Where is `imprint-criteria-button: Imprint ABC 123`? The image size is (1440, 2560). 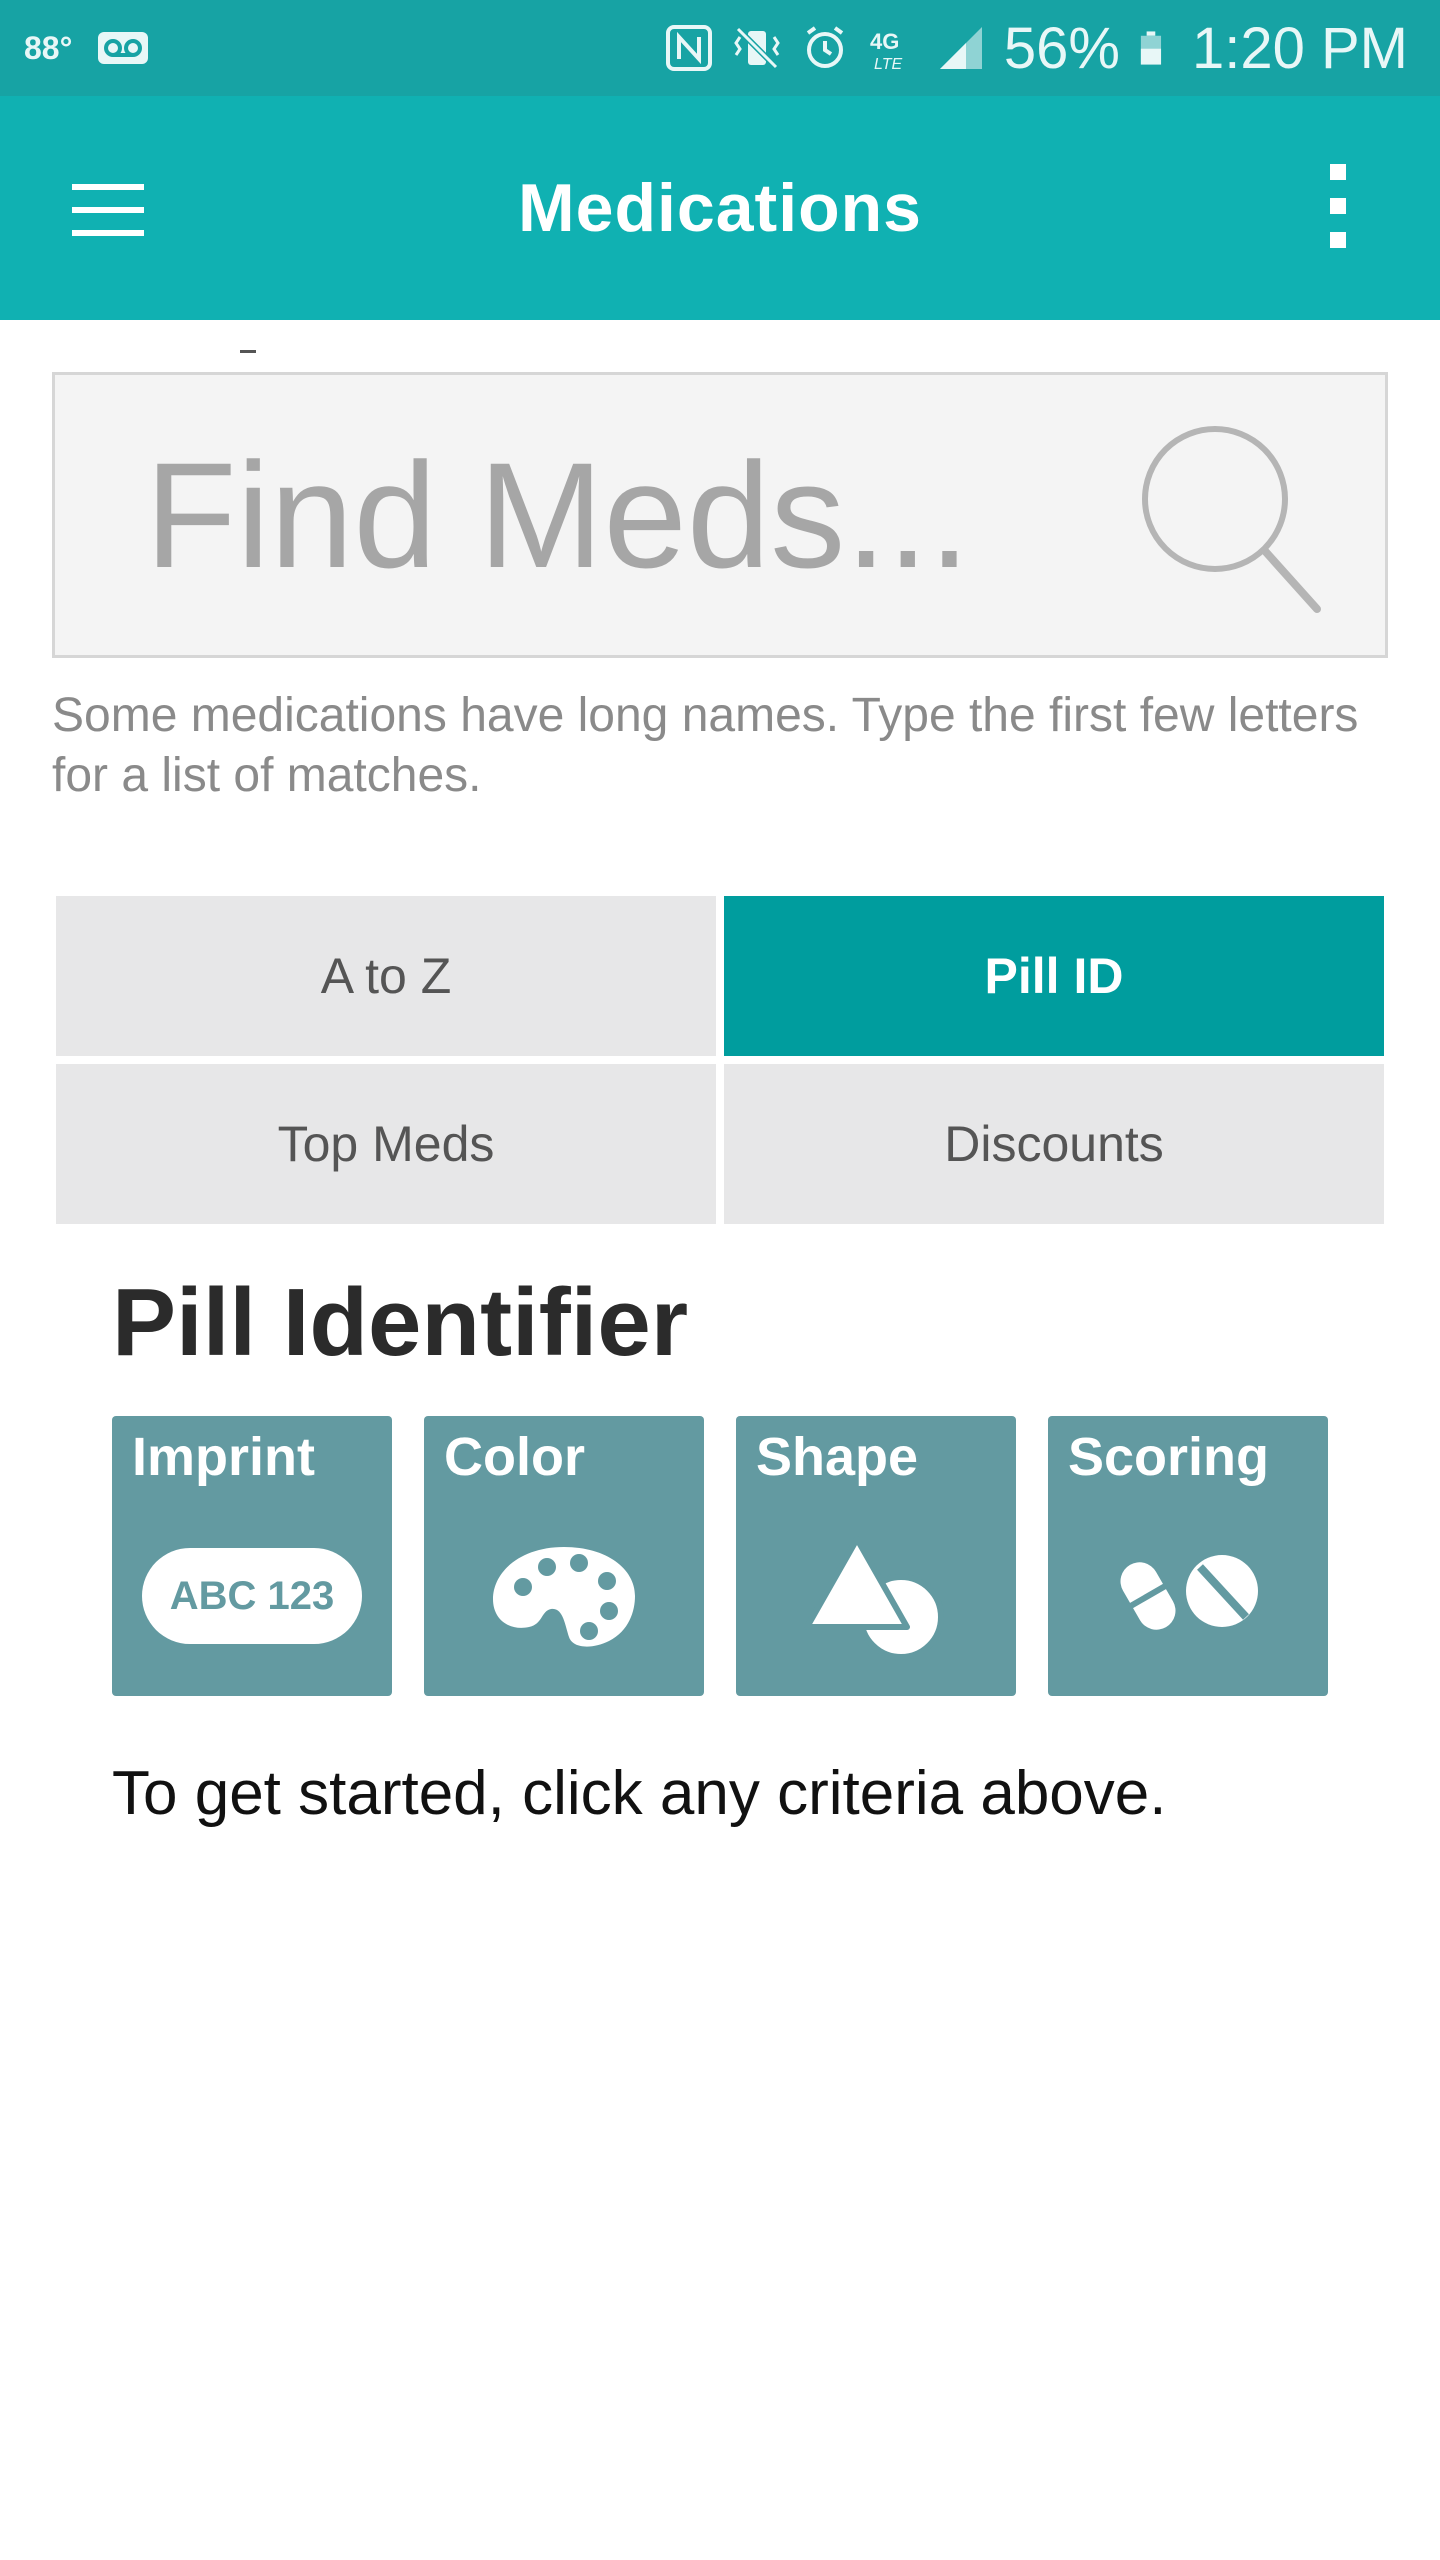 imprint-criteria-button: Imprint ABC 123 is located at coordinates (252, 1556).